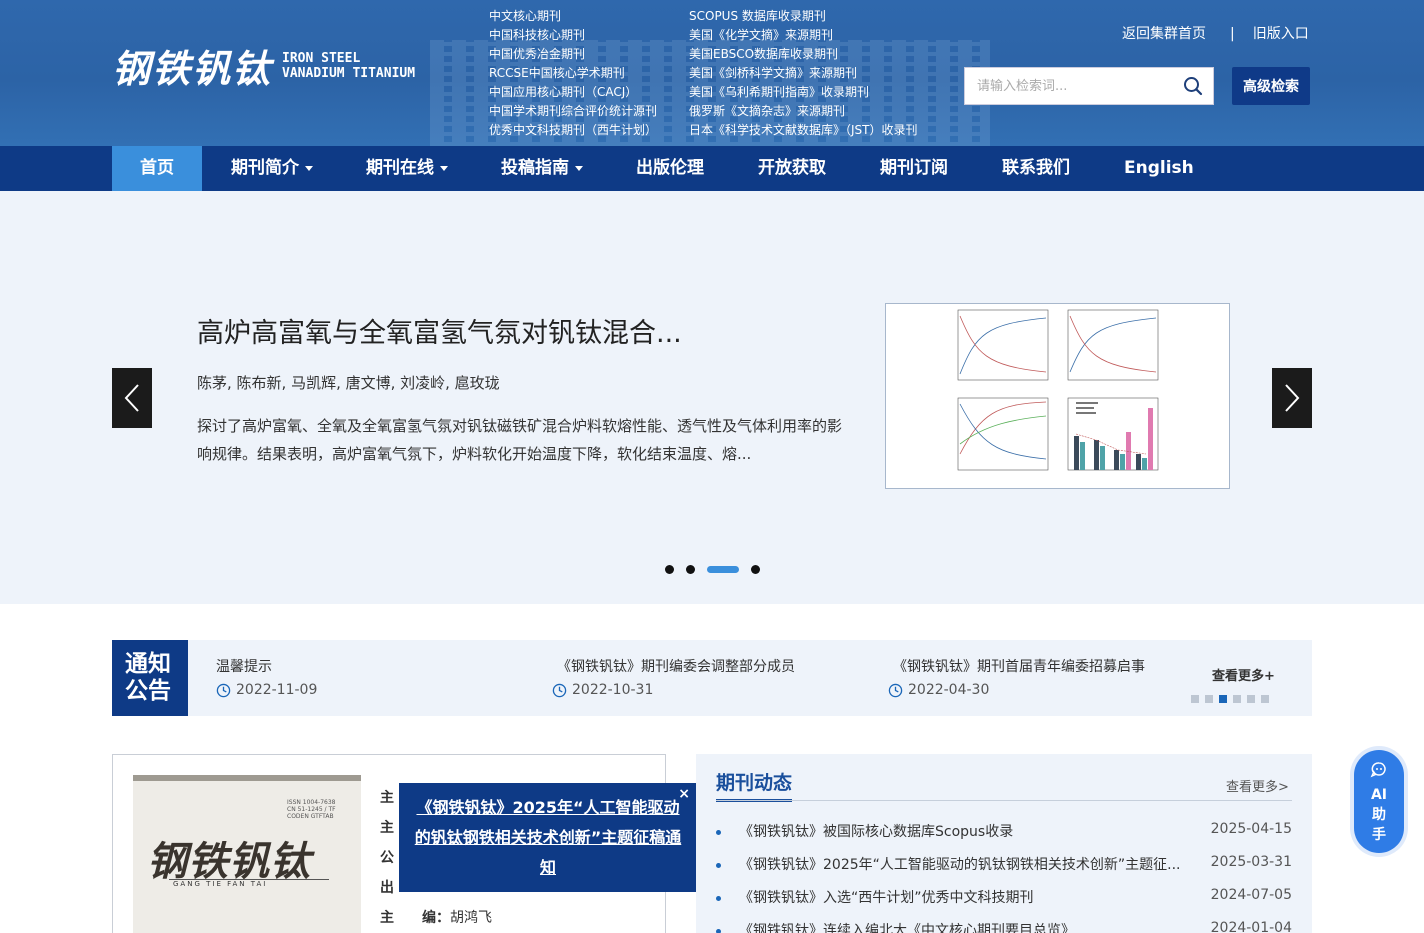  I want to click on cover-pinyin: GANG TIE FAN TAI, so click(249, 884).